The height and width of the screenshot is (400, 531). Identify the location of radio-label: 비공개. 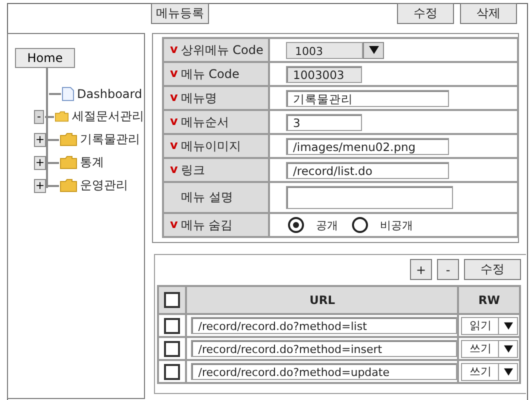
(396, 225).